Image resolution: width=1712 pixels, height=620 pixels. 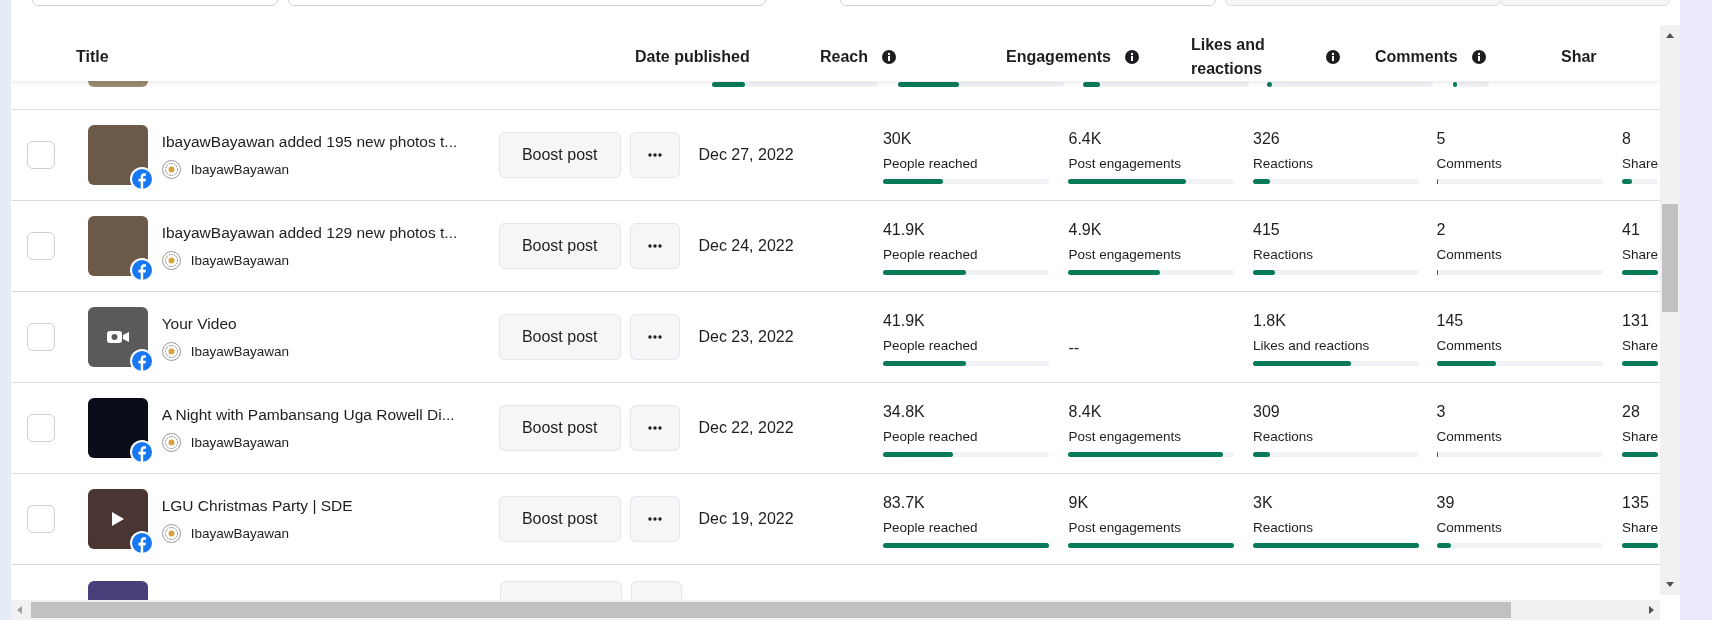 I want to click on metric-value: 2, so click(x=1441, y=230).